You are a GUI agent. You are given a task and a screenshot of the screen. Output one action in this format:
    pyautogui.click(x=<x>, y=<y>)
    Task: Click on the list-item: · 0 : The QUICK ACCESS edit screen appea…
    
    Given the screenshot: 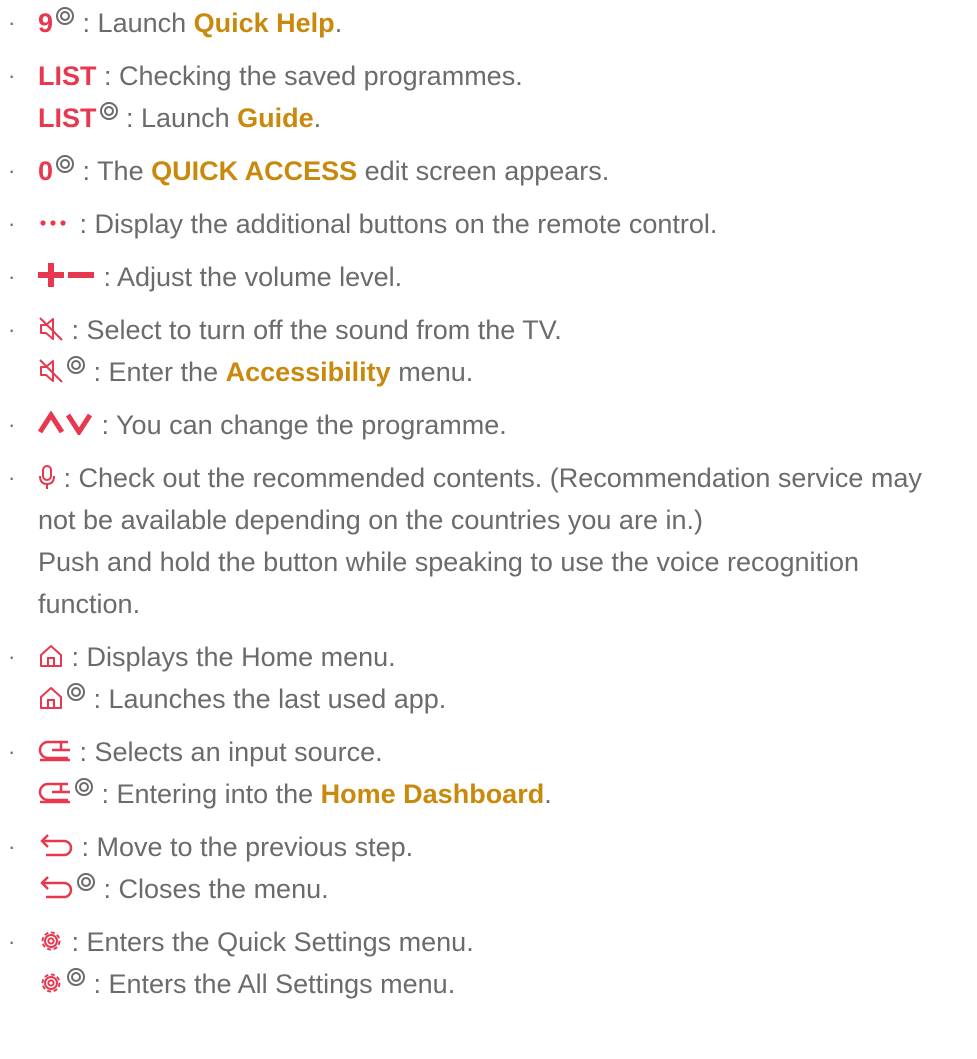 What is the action you would take?
    pyautogui.click(x=485, y=171)
    